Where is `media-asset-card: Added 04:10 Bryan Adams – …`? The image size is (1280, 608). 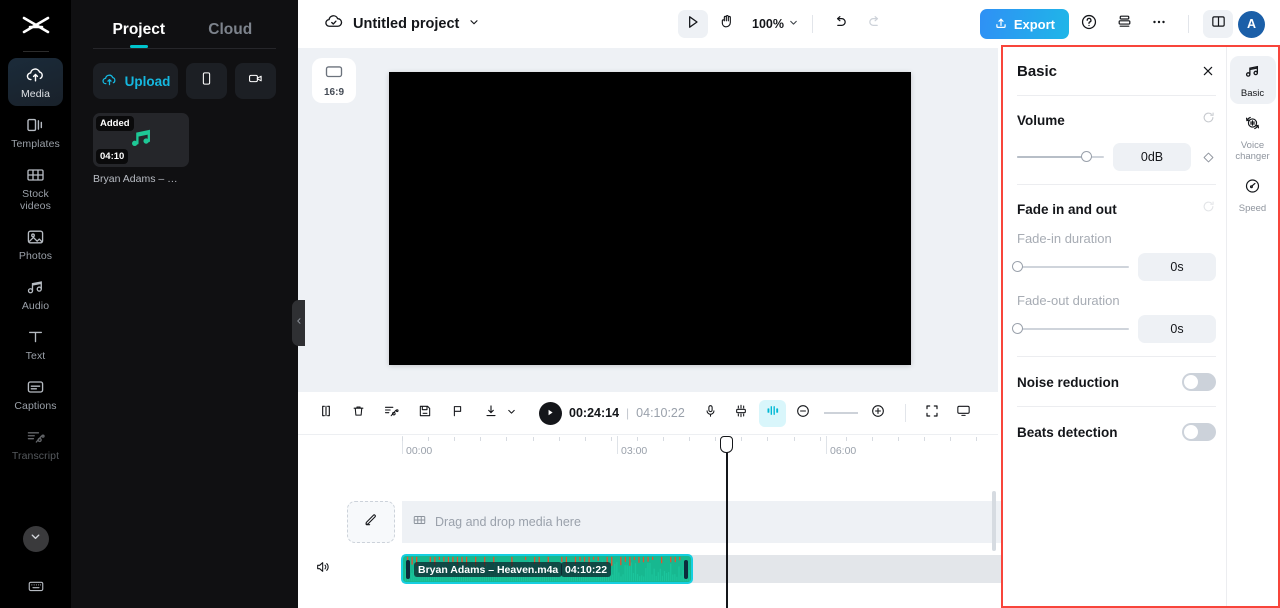
media-asset-card: Added 04:10 Bryan Adams – … is located at coordinates (141, 149).